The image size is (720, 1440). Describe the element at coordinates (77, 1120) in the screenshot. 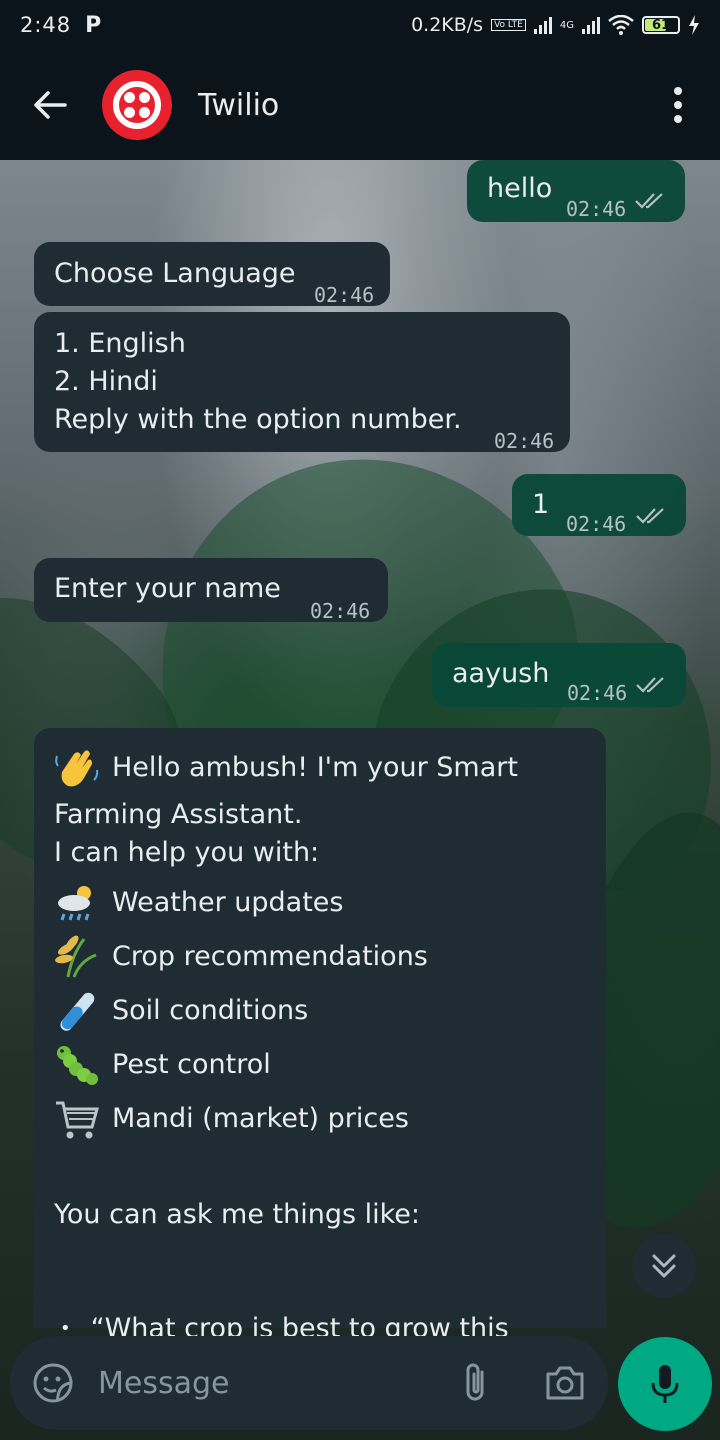

I see `cart-icon` at that location.